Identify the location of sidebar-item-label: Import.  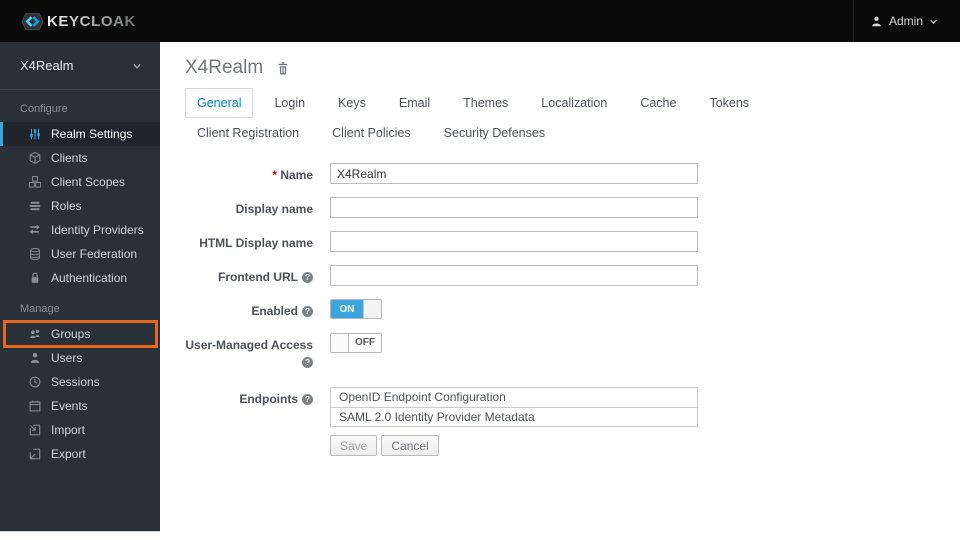
(68, 430).